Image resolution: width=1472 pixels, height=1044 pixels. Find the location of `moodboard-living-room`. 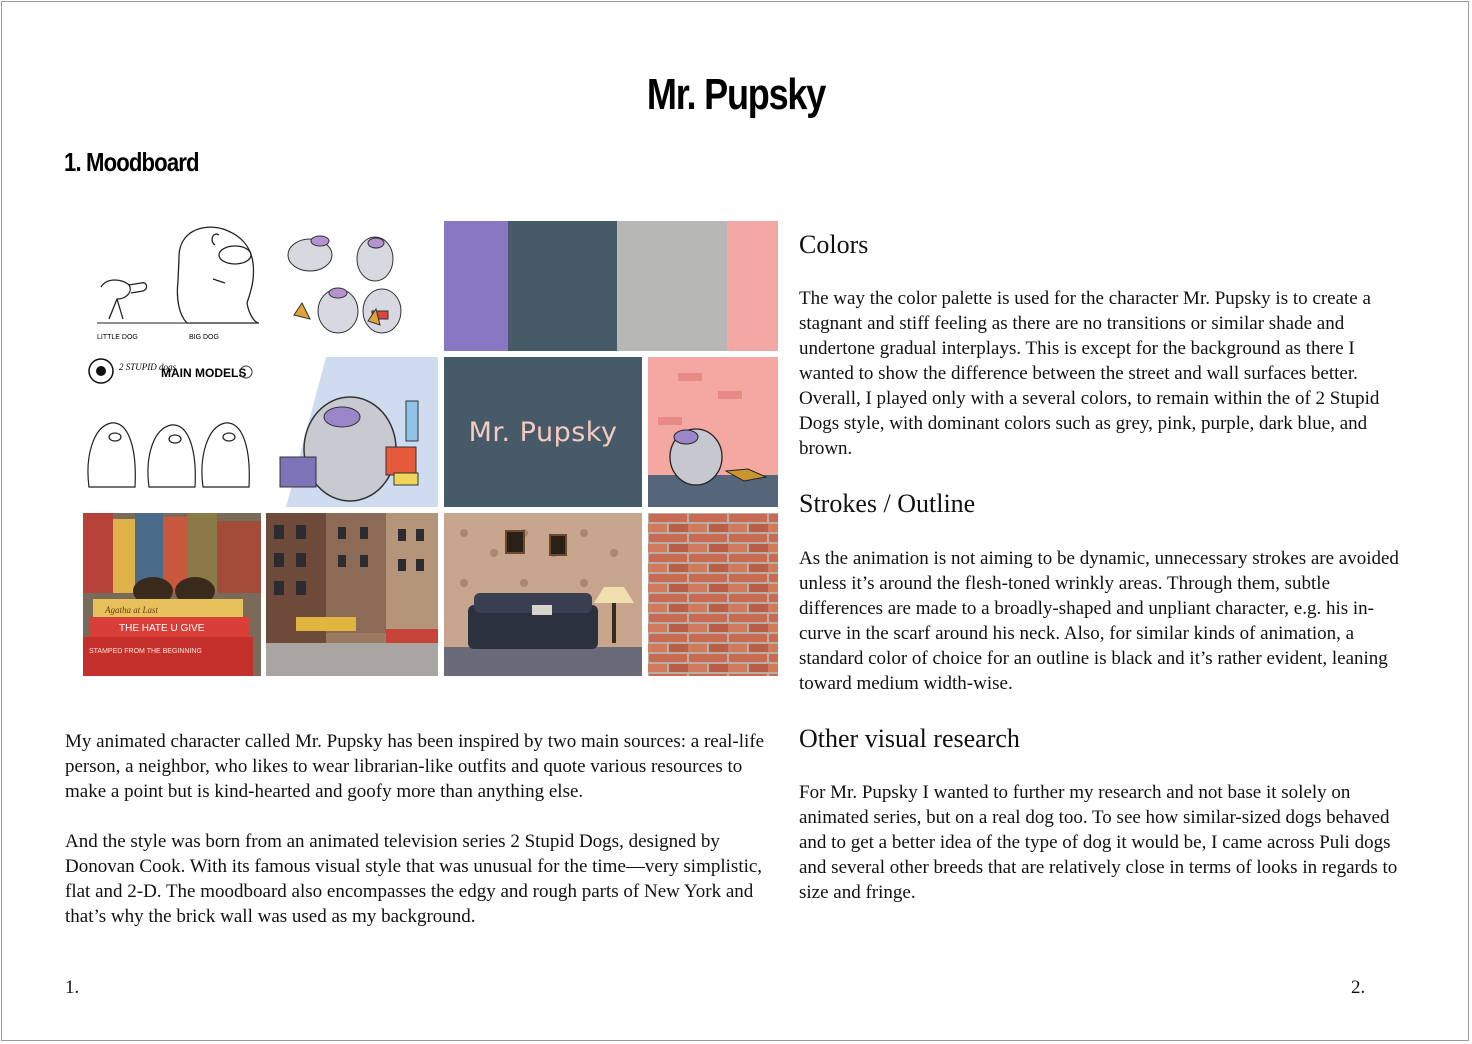

moodboard-living-room is located at coordinates (543, 594).